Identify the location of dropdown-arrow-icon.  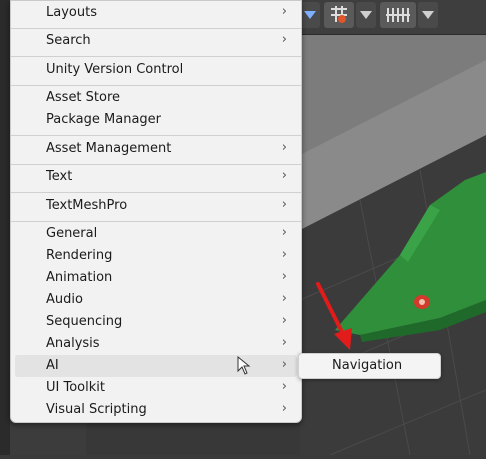
(310, 15).